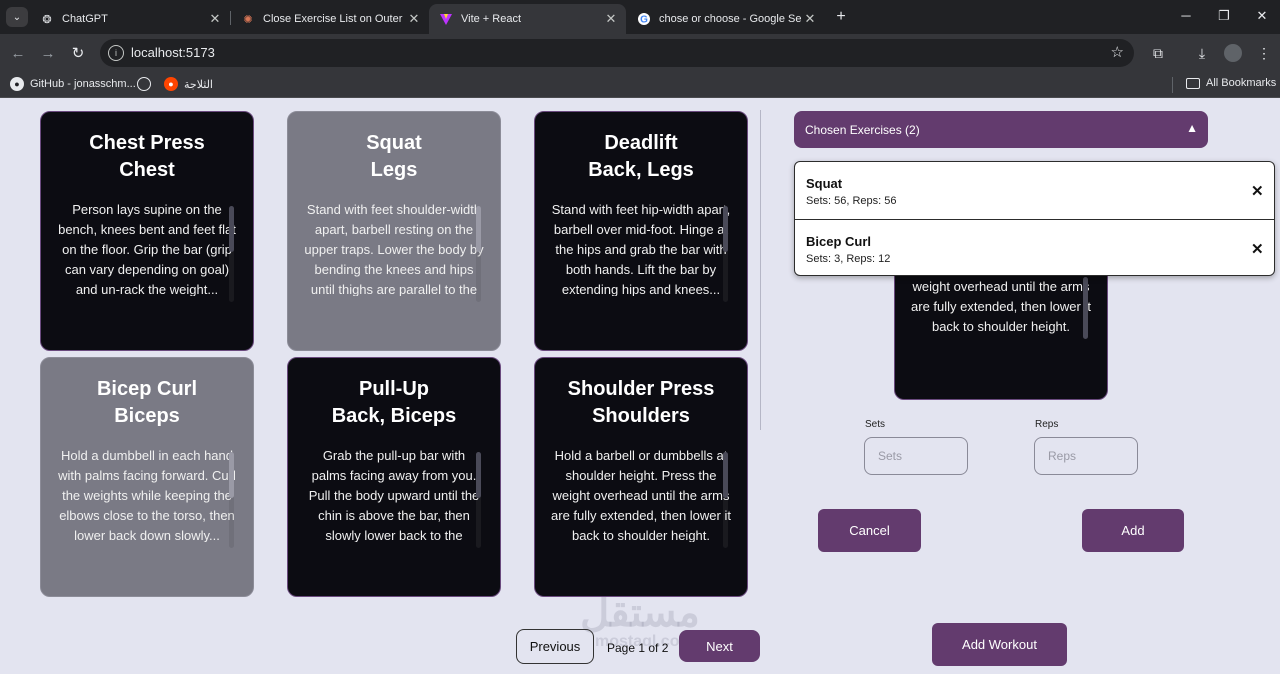  Describe the element at coordinates (869, 530) in the screenshot. I see `cancel-button: Cancel` at that location.